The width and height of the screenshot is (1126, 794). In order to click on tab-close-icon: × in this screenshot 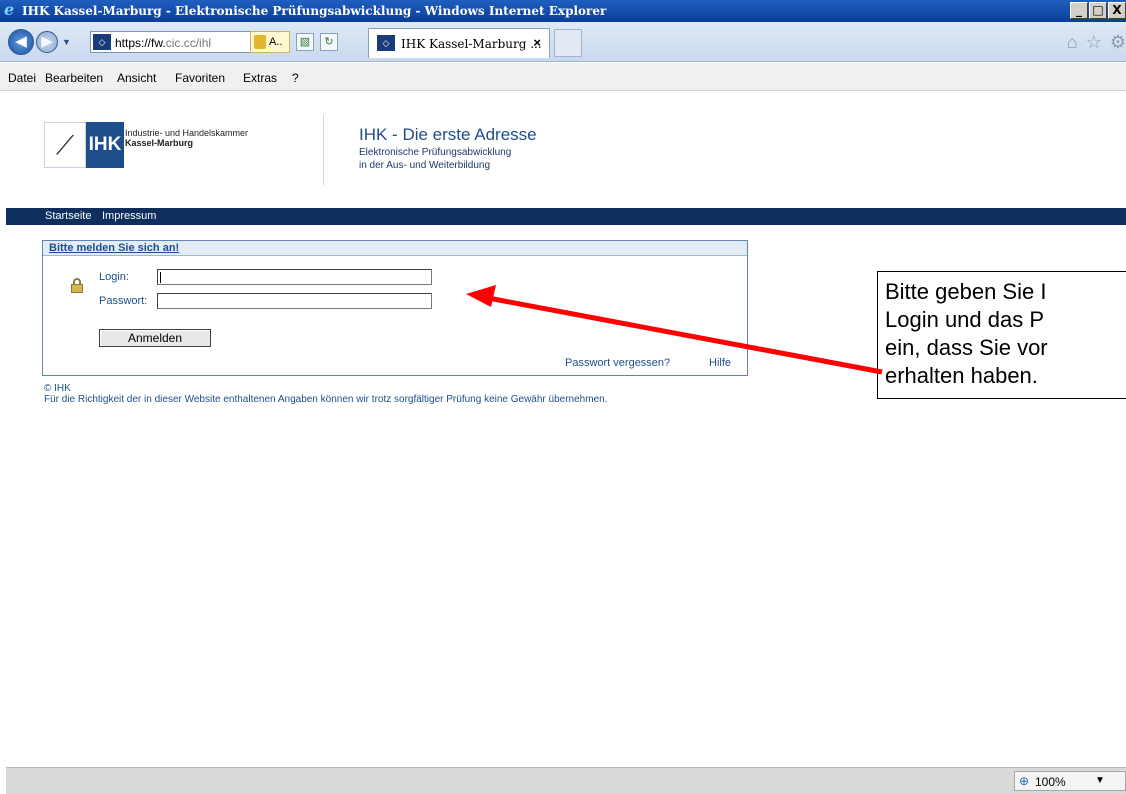, I will do `click(537, 42)`.